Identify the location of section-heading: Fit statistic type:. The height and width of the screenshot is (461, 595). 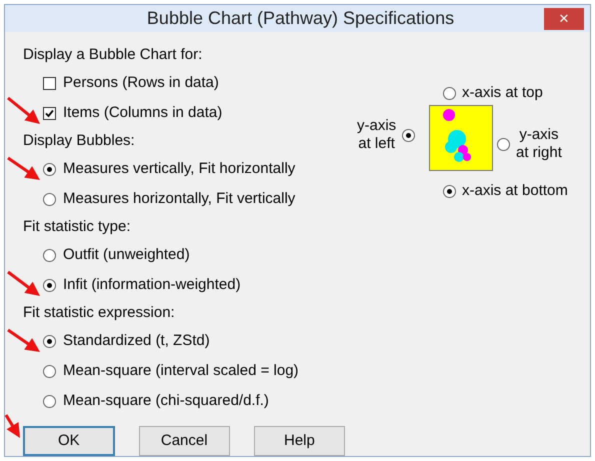
(77, 226).